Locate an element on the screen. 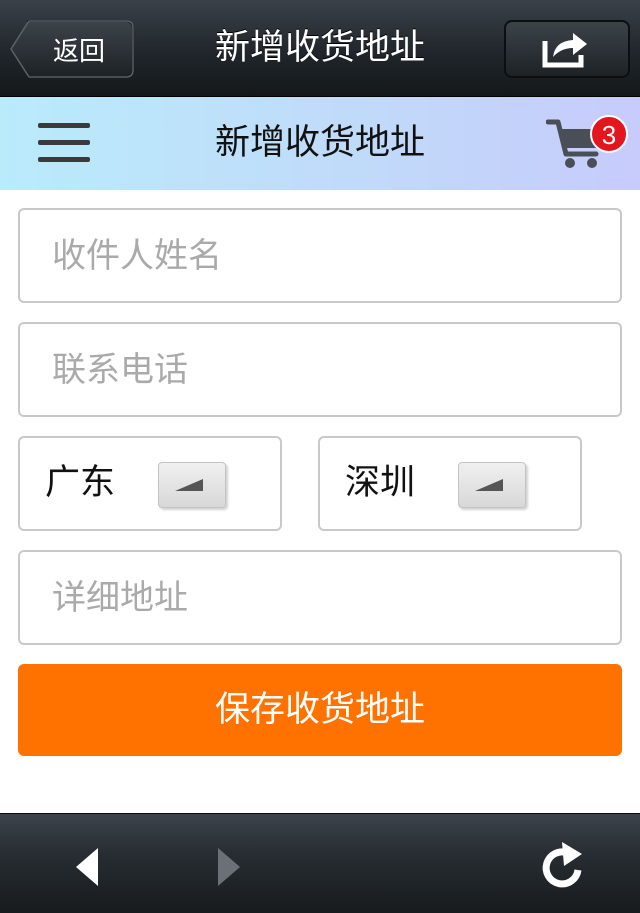 Image resolution: width=640 pixels, height=913 pixels. city-dropdown-button is located at coordinates (492, 485).